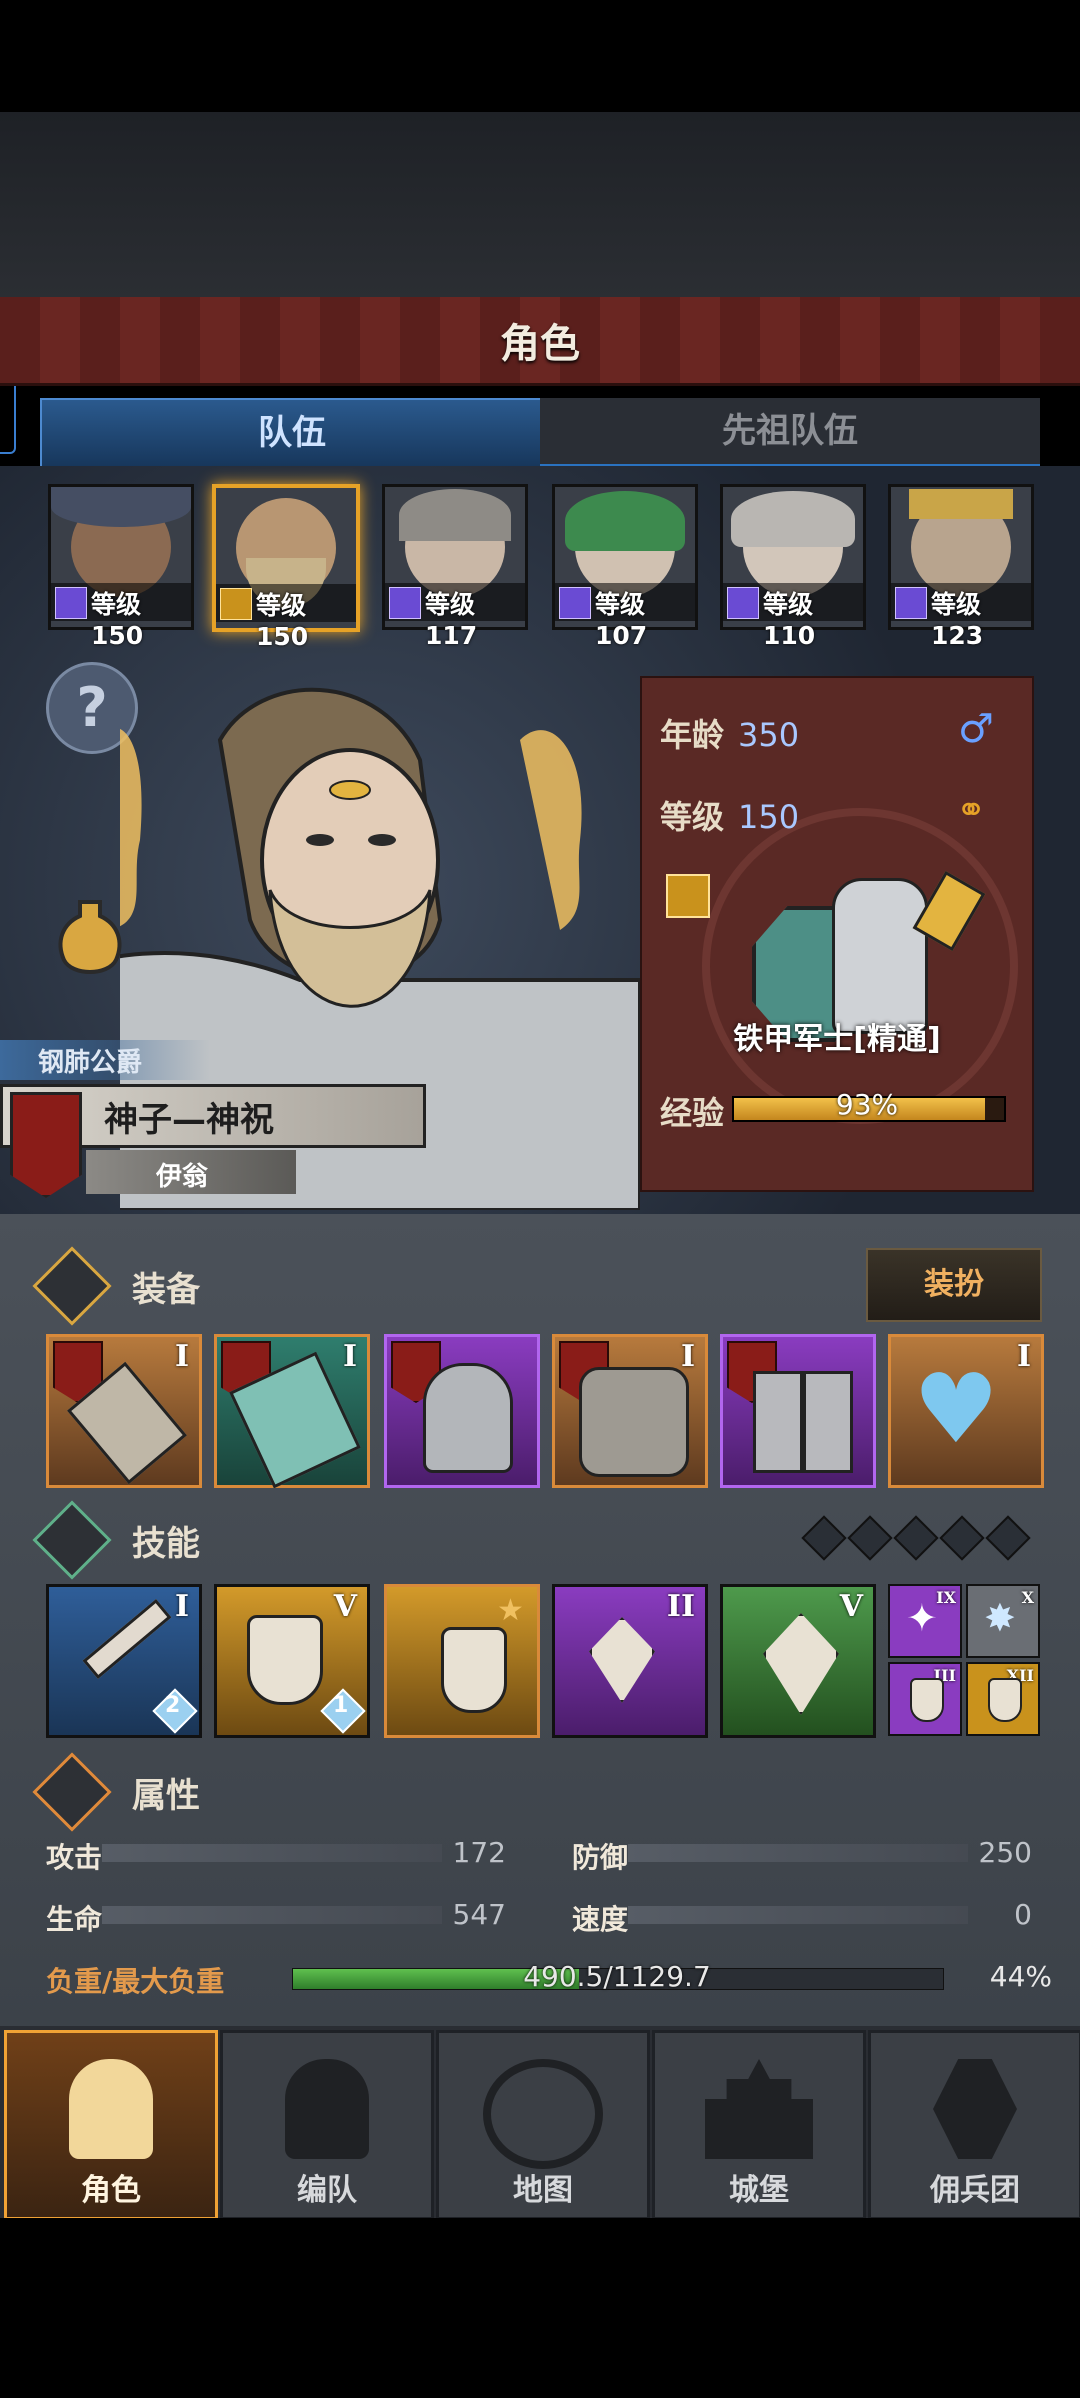 The height and width of the screenshot is (2398, 1080). What do you see at coordinates (71, 603) in the screenshot?
I see `sword-class-icon` at bounding box center [71, 603].